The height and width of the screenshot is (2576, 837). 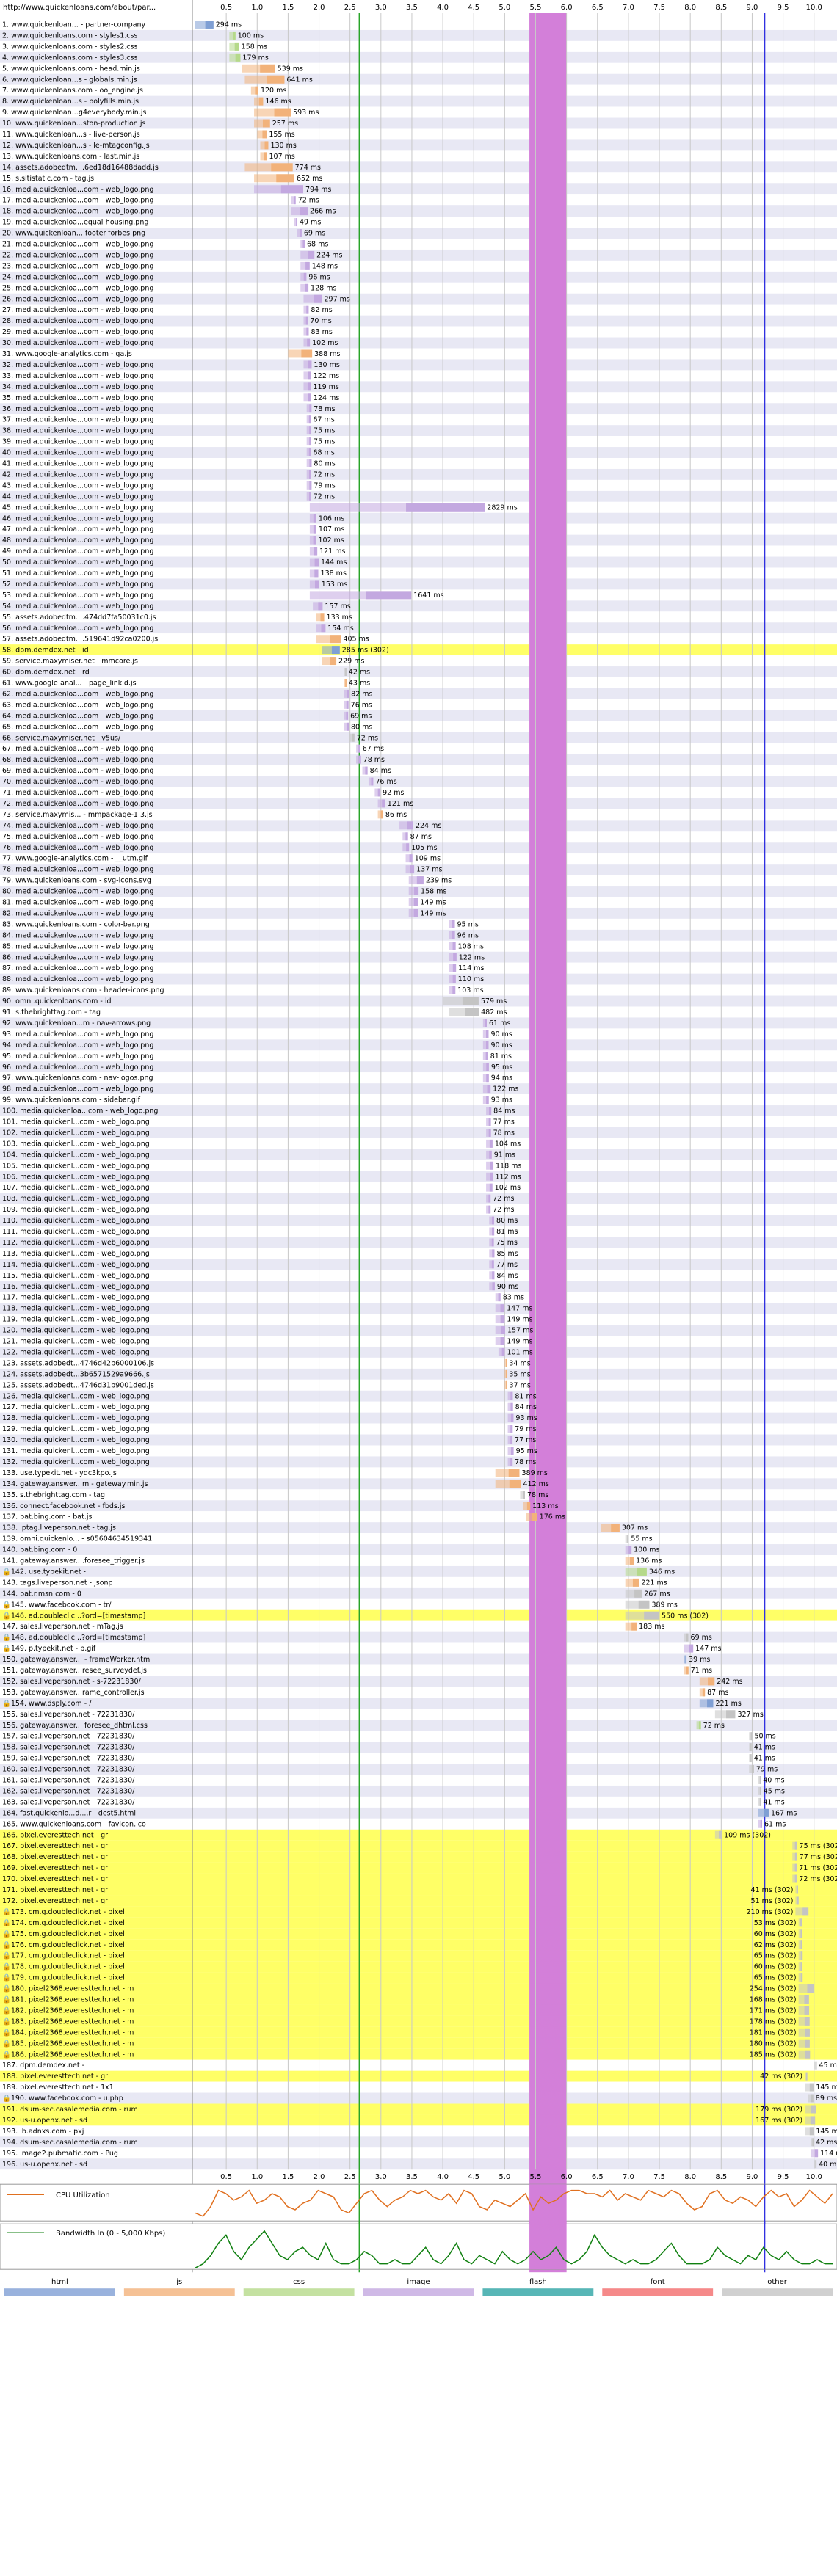 What do you see at coordinates (46, 673) in the screenshot?
I see `request-url: 60. dpm.demdex.net - rd` at bounding box center [46, 673].